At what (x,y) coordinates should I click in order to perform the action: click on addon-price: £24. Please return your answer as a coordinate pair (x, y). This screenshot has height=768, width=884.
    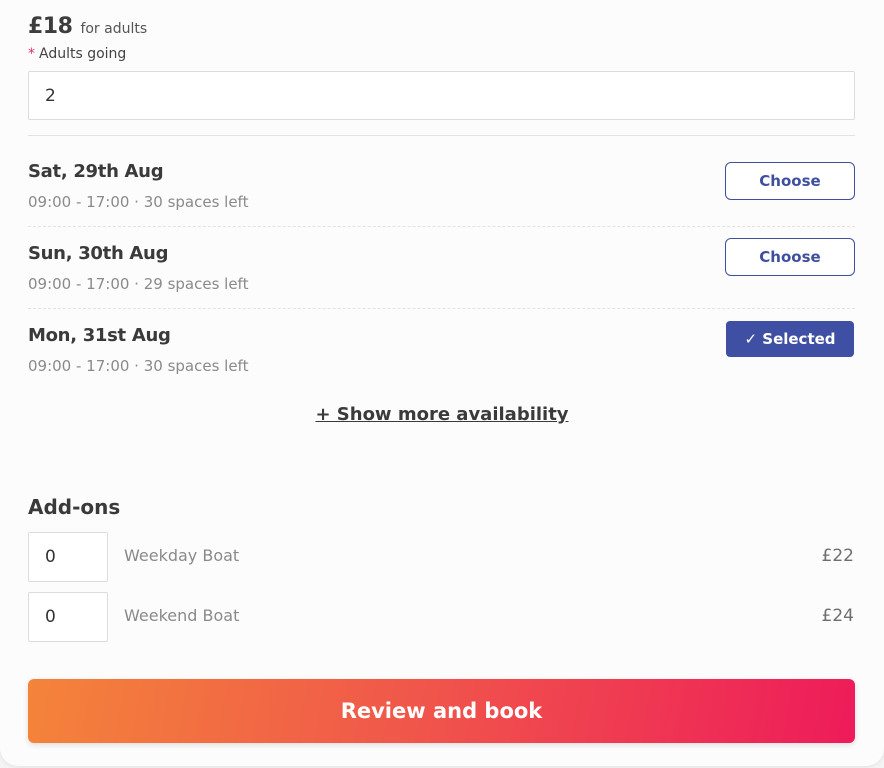
    Looking at the image, I should click on (837, 616).